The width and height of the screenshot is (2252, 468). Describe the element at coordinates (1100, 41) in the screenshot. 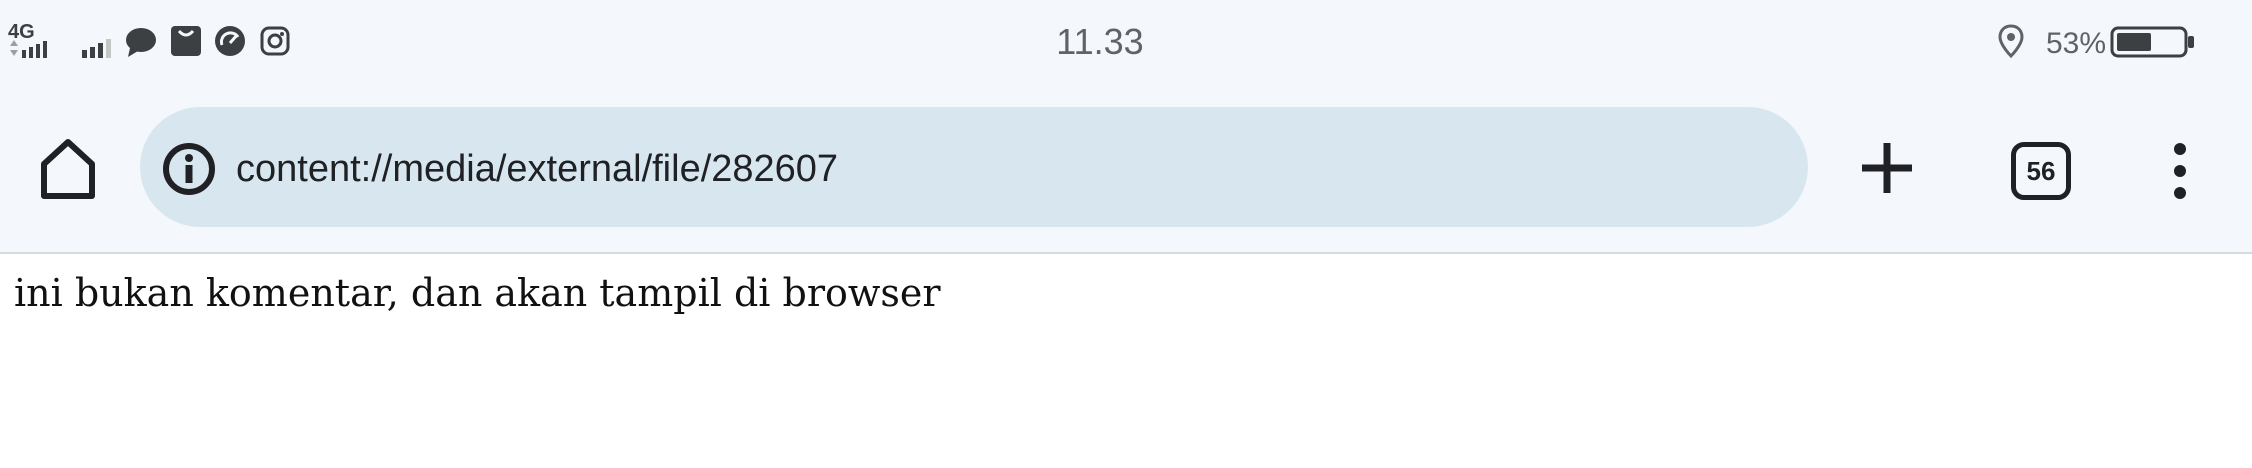

I see `status-clock: 11.33` at that location.